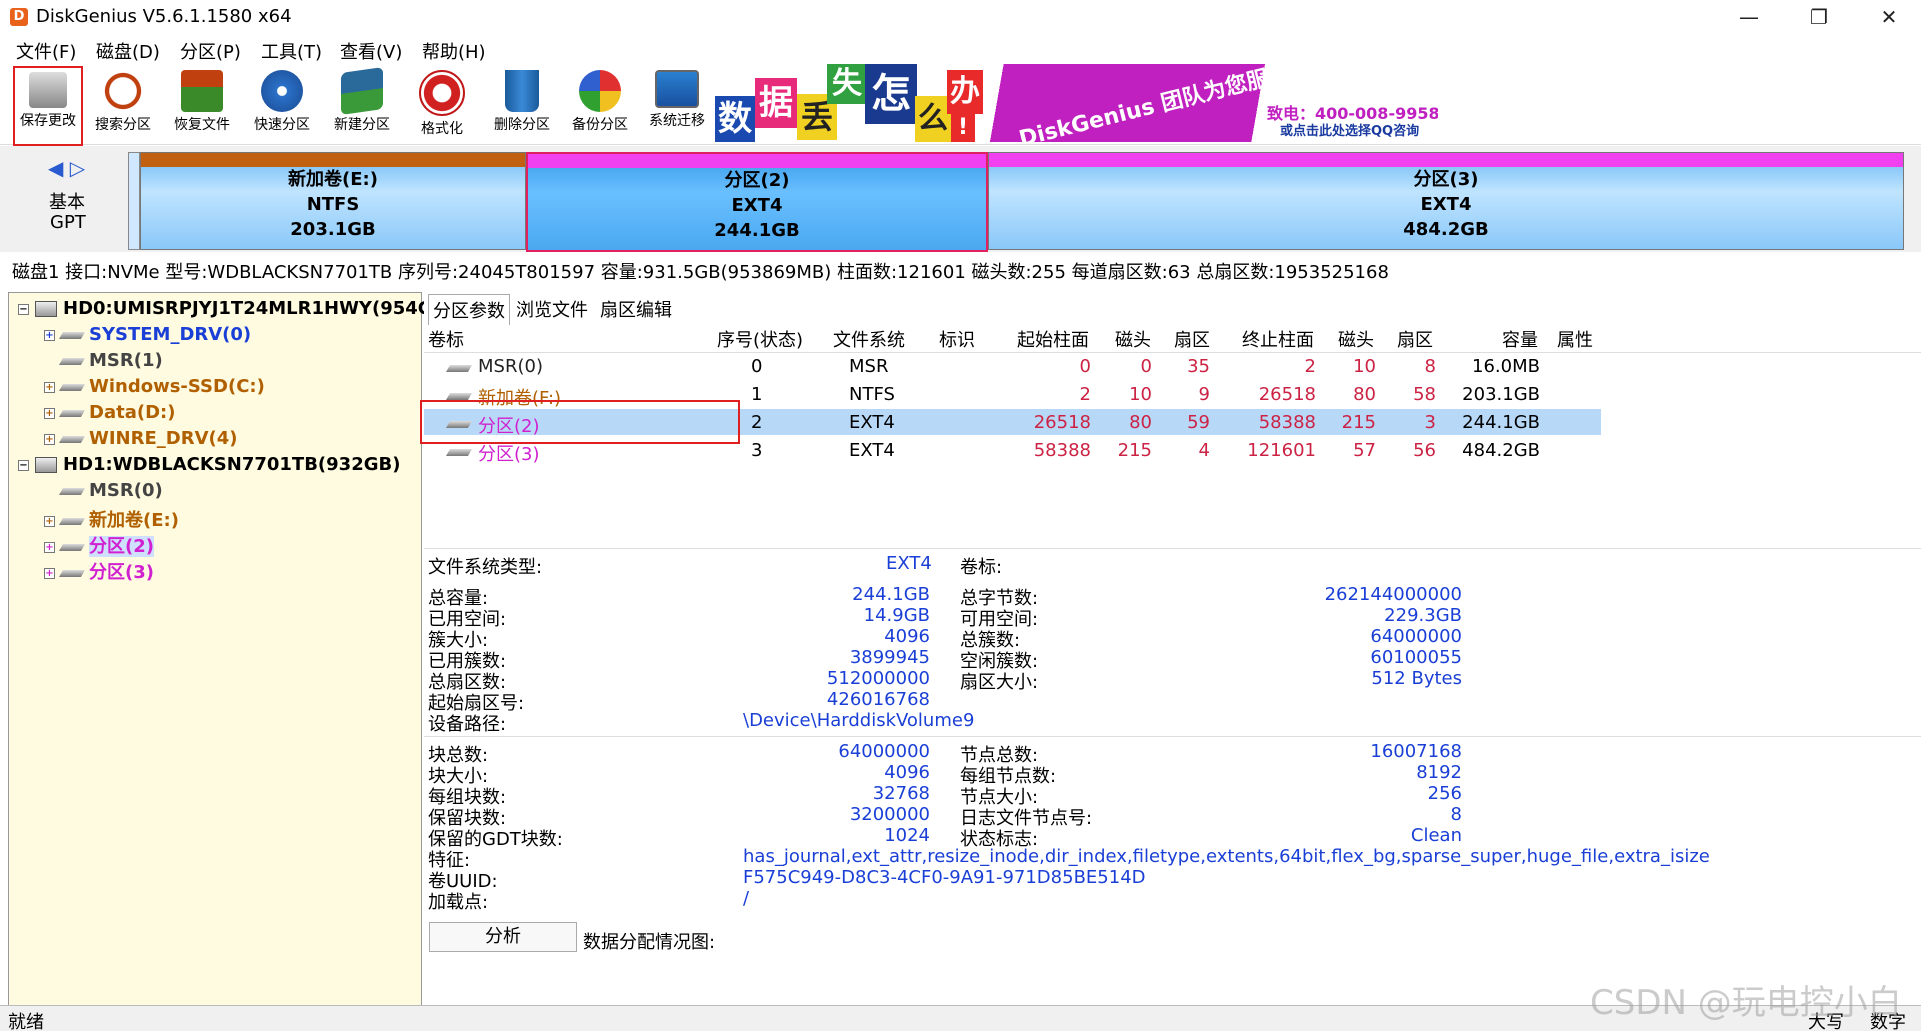 The height and width of the screenshot is (1034, 1921). Describe the element at coordinates (225, 308) in the screenshot. I see `tree-disk-hd0: − HD0:UMISRPJYJ1T24MLR1HWY(954G` at that location.